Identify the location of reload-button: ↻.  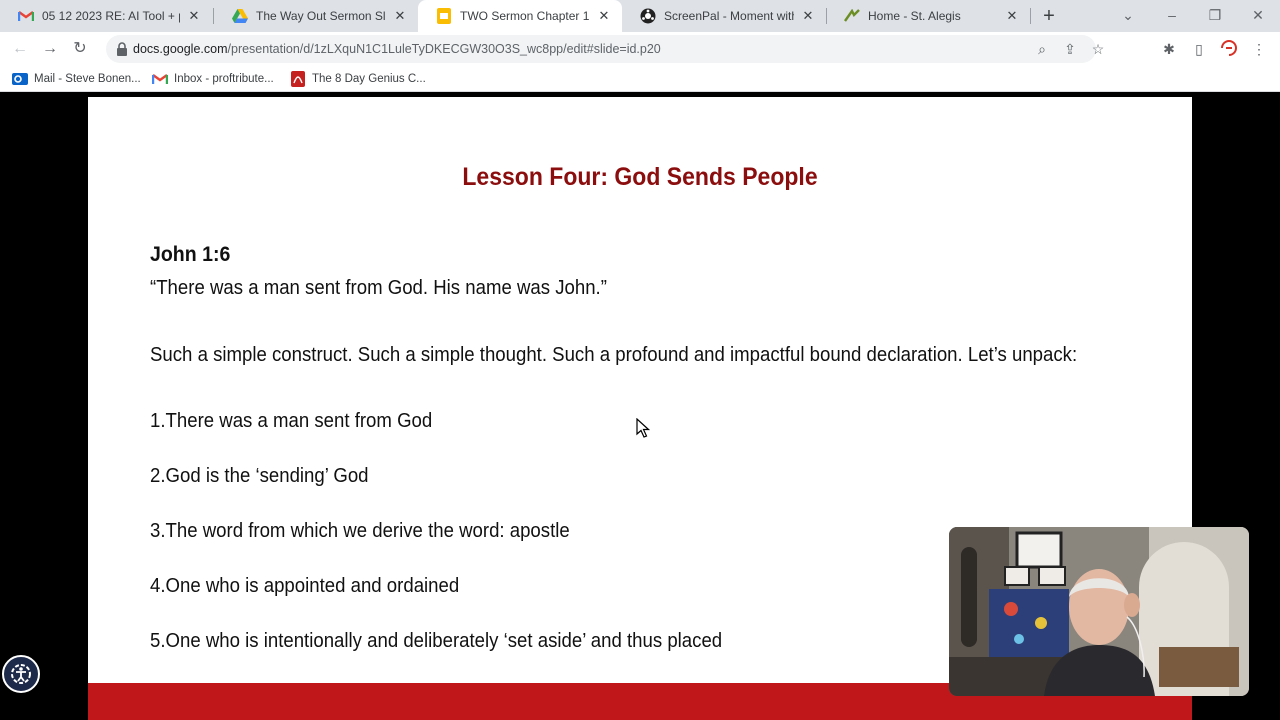
(80, 49).